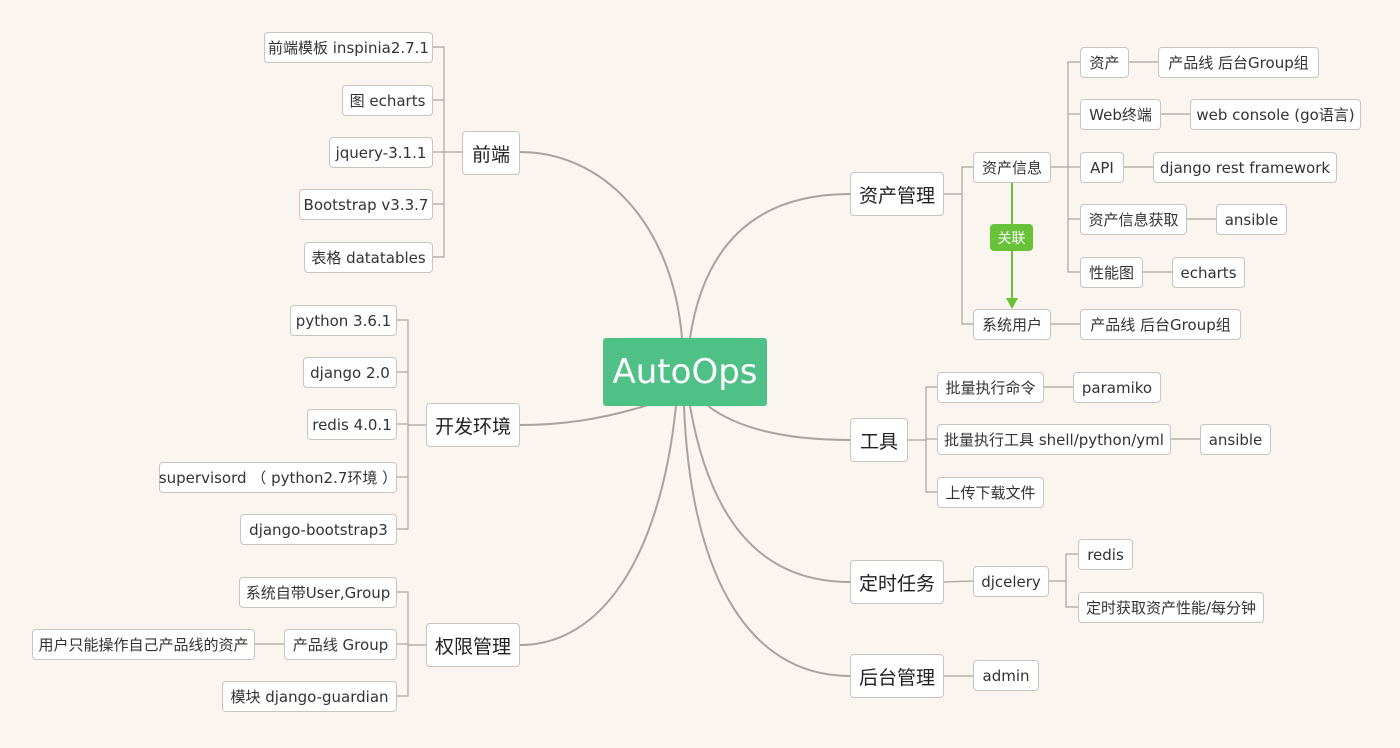 Image resolution: width=1400 pixels, height=748 pixels. What do you see at coordinates (1171, 607) in the screenshot?
I see `cron-perf-node: 定时获取资产性能/每分钟` at bounding box center [1171, 607].